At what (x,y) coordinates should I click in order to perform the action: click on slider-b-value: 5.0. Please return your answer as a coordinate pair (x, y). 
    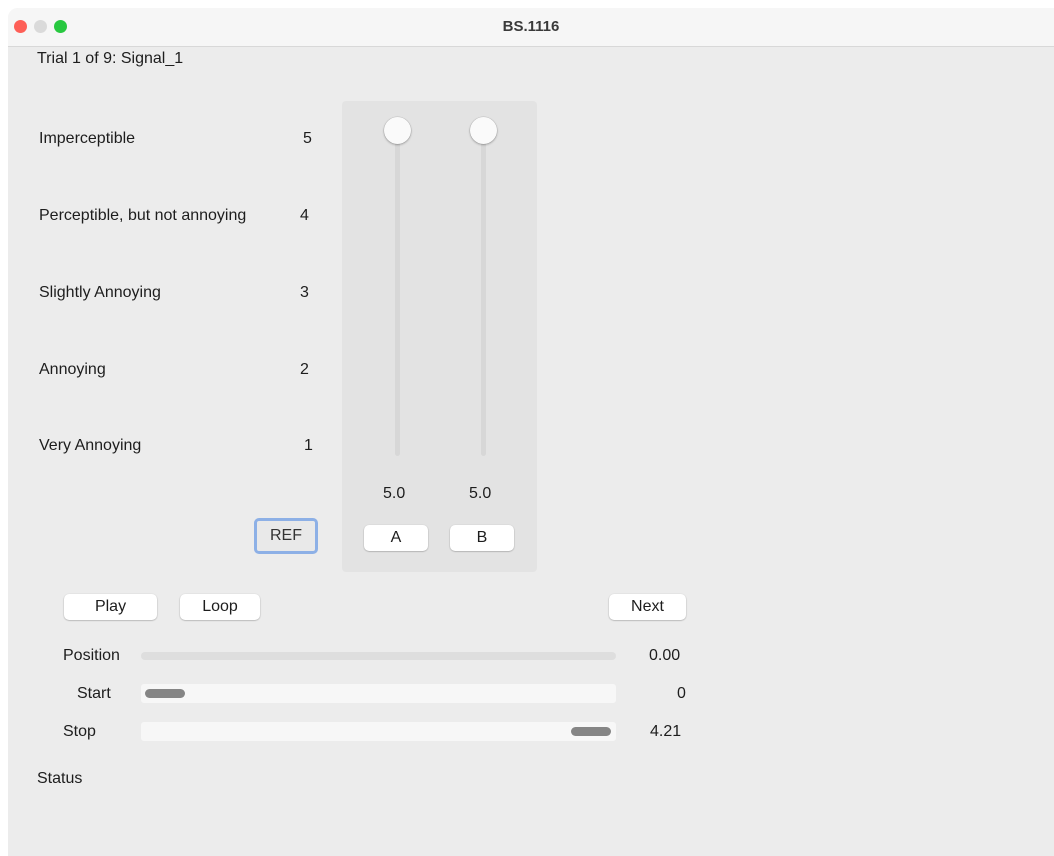
    Looking at the image, I should click on (480, 493).